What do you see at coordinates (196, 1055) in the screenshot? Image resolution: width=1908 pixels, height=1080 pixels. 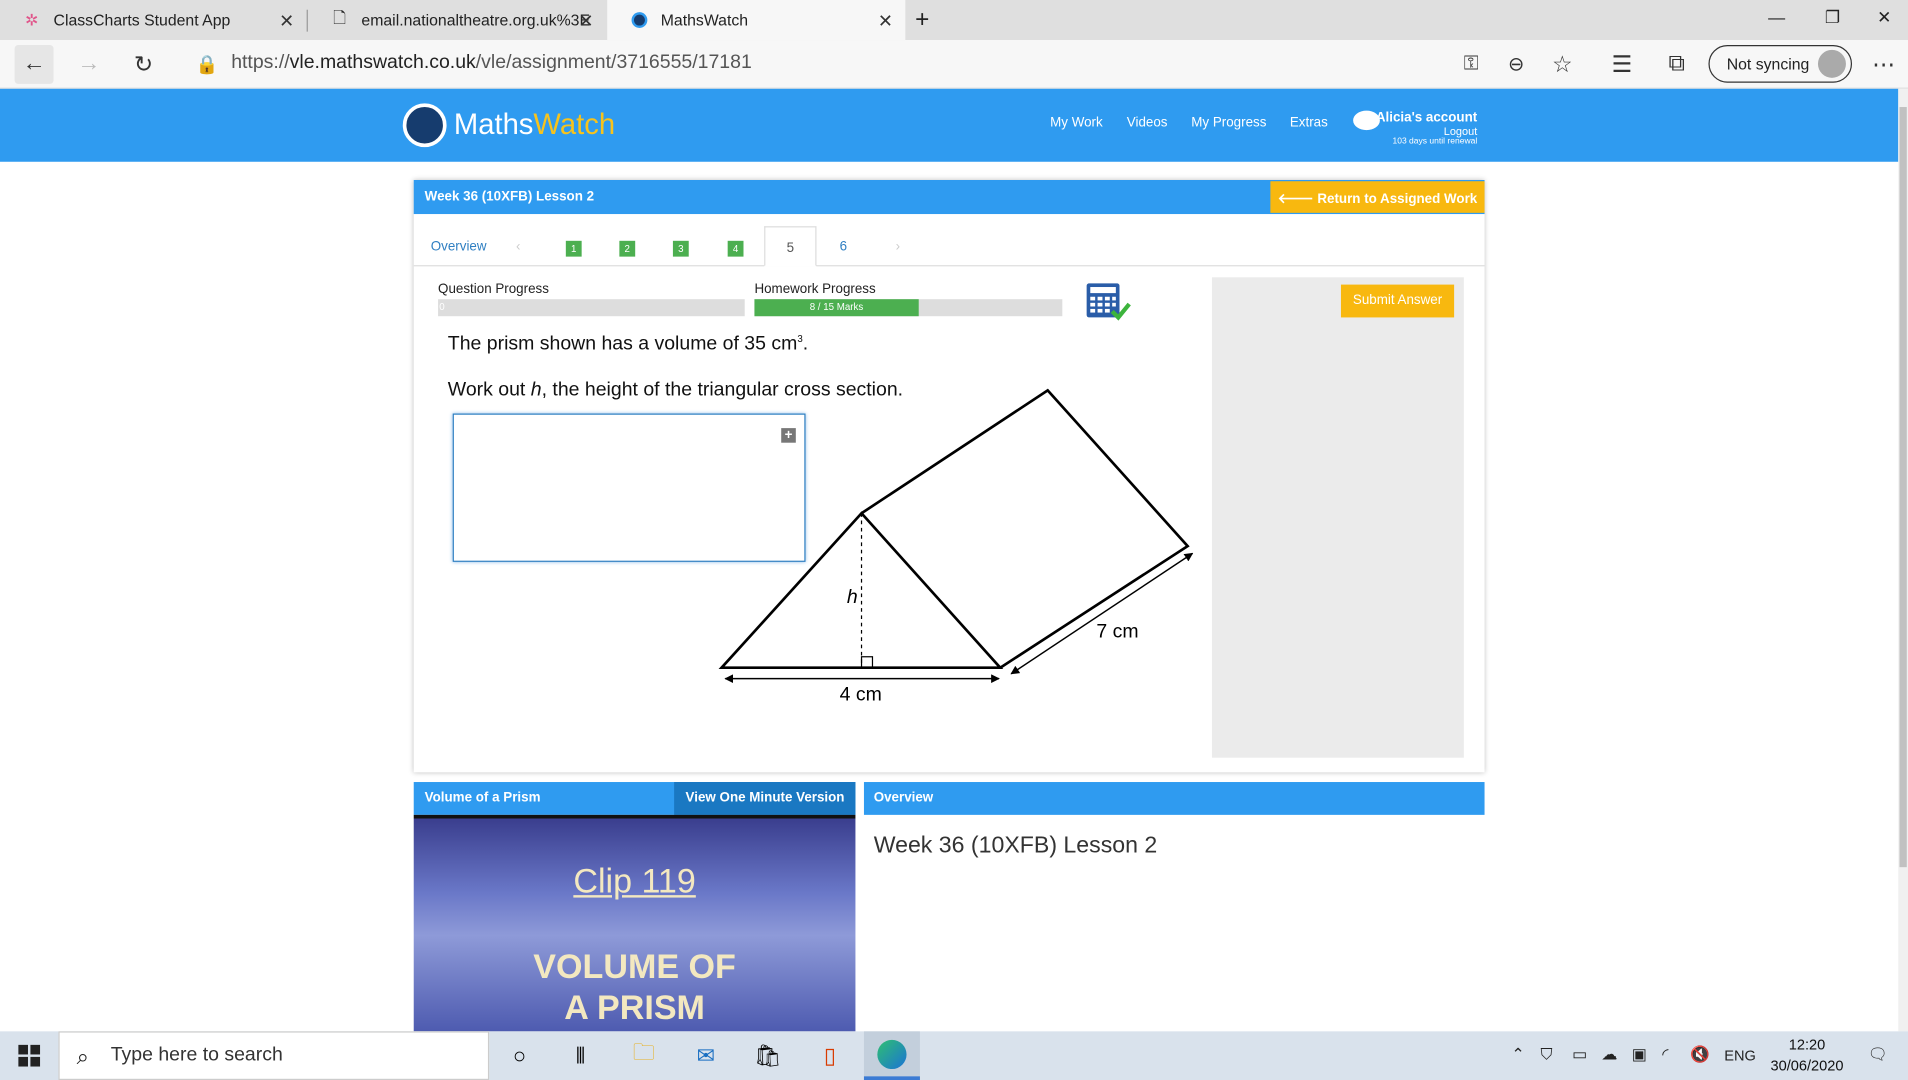 I see `search-placeholder: Type here to search` at bounding box center [196, 1055].